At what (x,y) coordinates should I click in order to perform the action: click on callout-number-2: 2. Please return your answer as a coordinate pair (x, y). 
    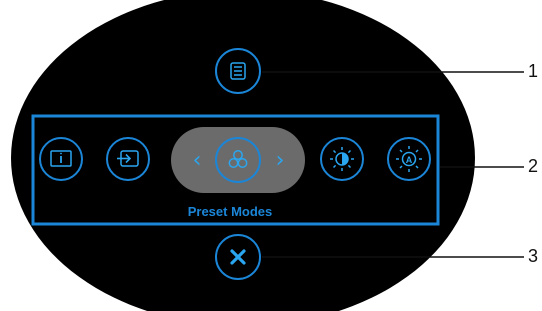
    Looking at the image, I should click on (533, 166).